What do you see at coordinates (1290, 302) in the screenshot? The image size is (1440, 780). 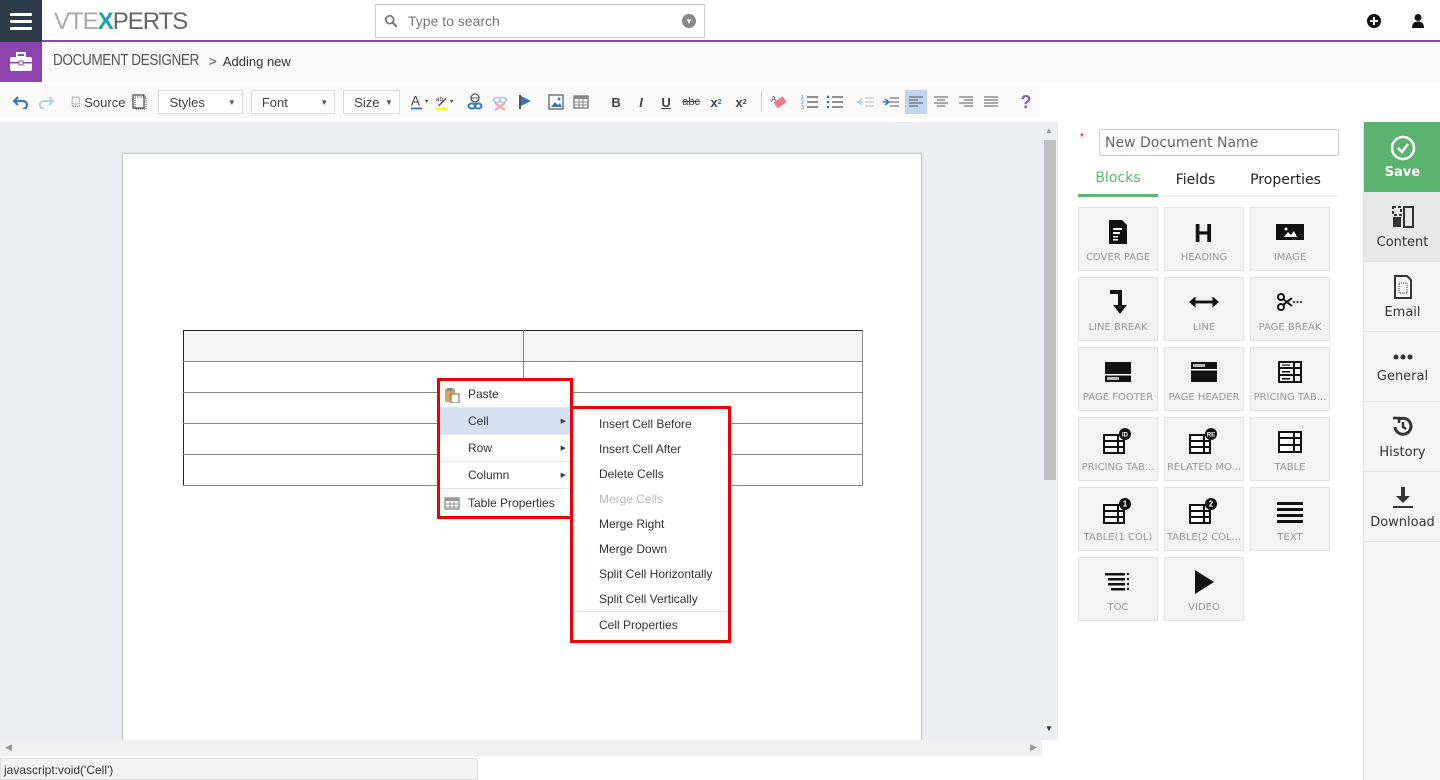 I see `scissors-icon` at bounding box center [1290, 302].